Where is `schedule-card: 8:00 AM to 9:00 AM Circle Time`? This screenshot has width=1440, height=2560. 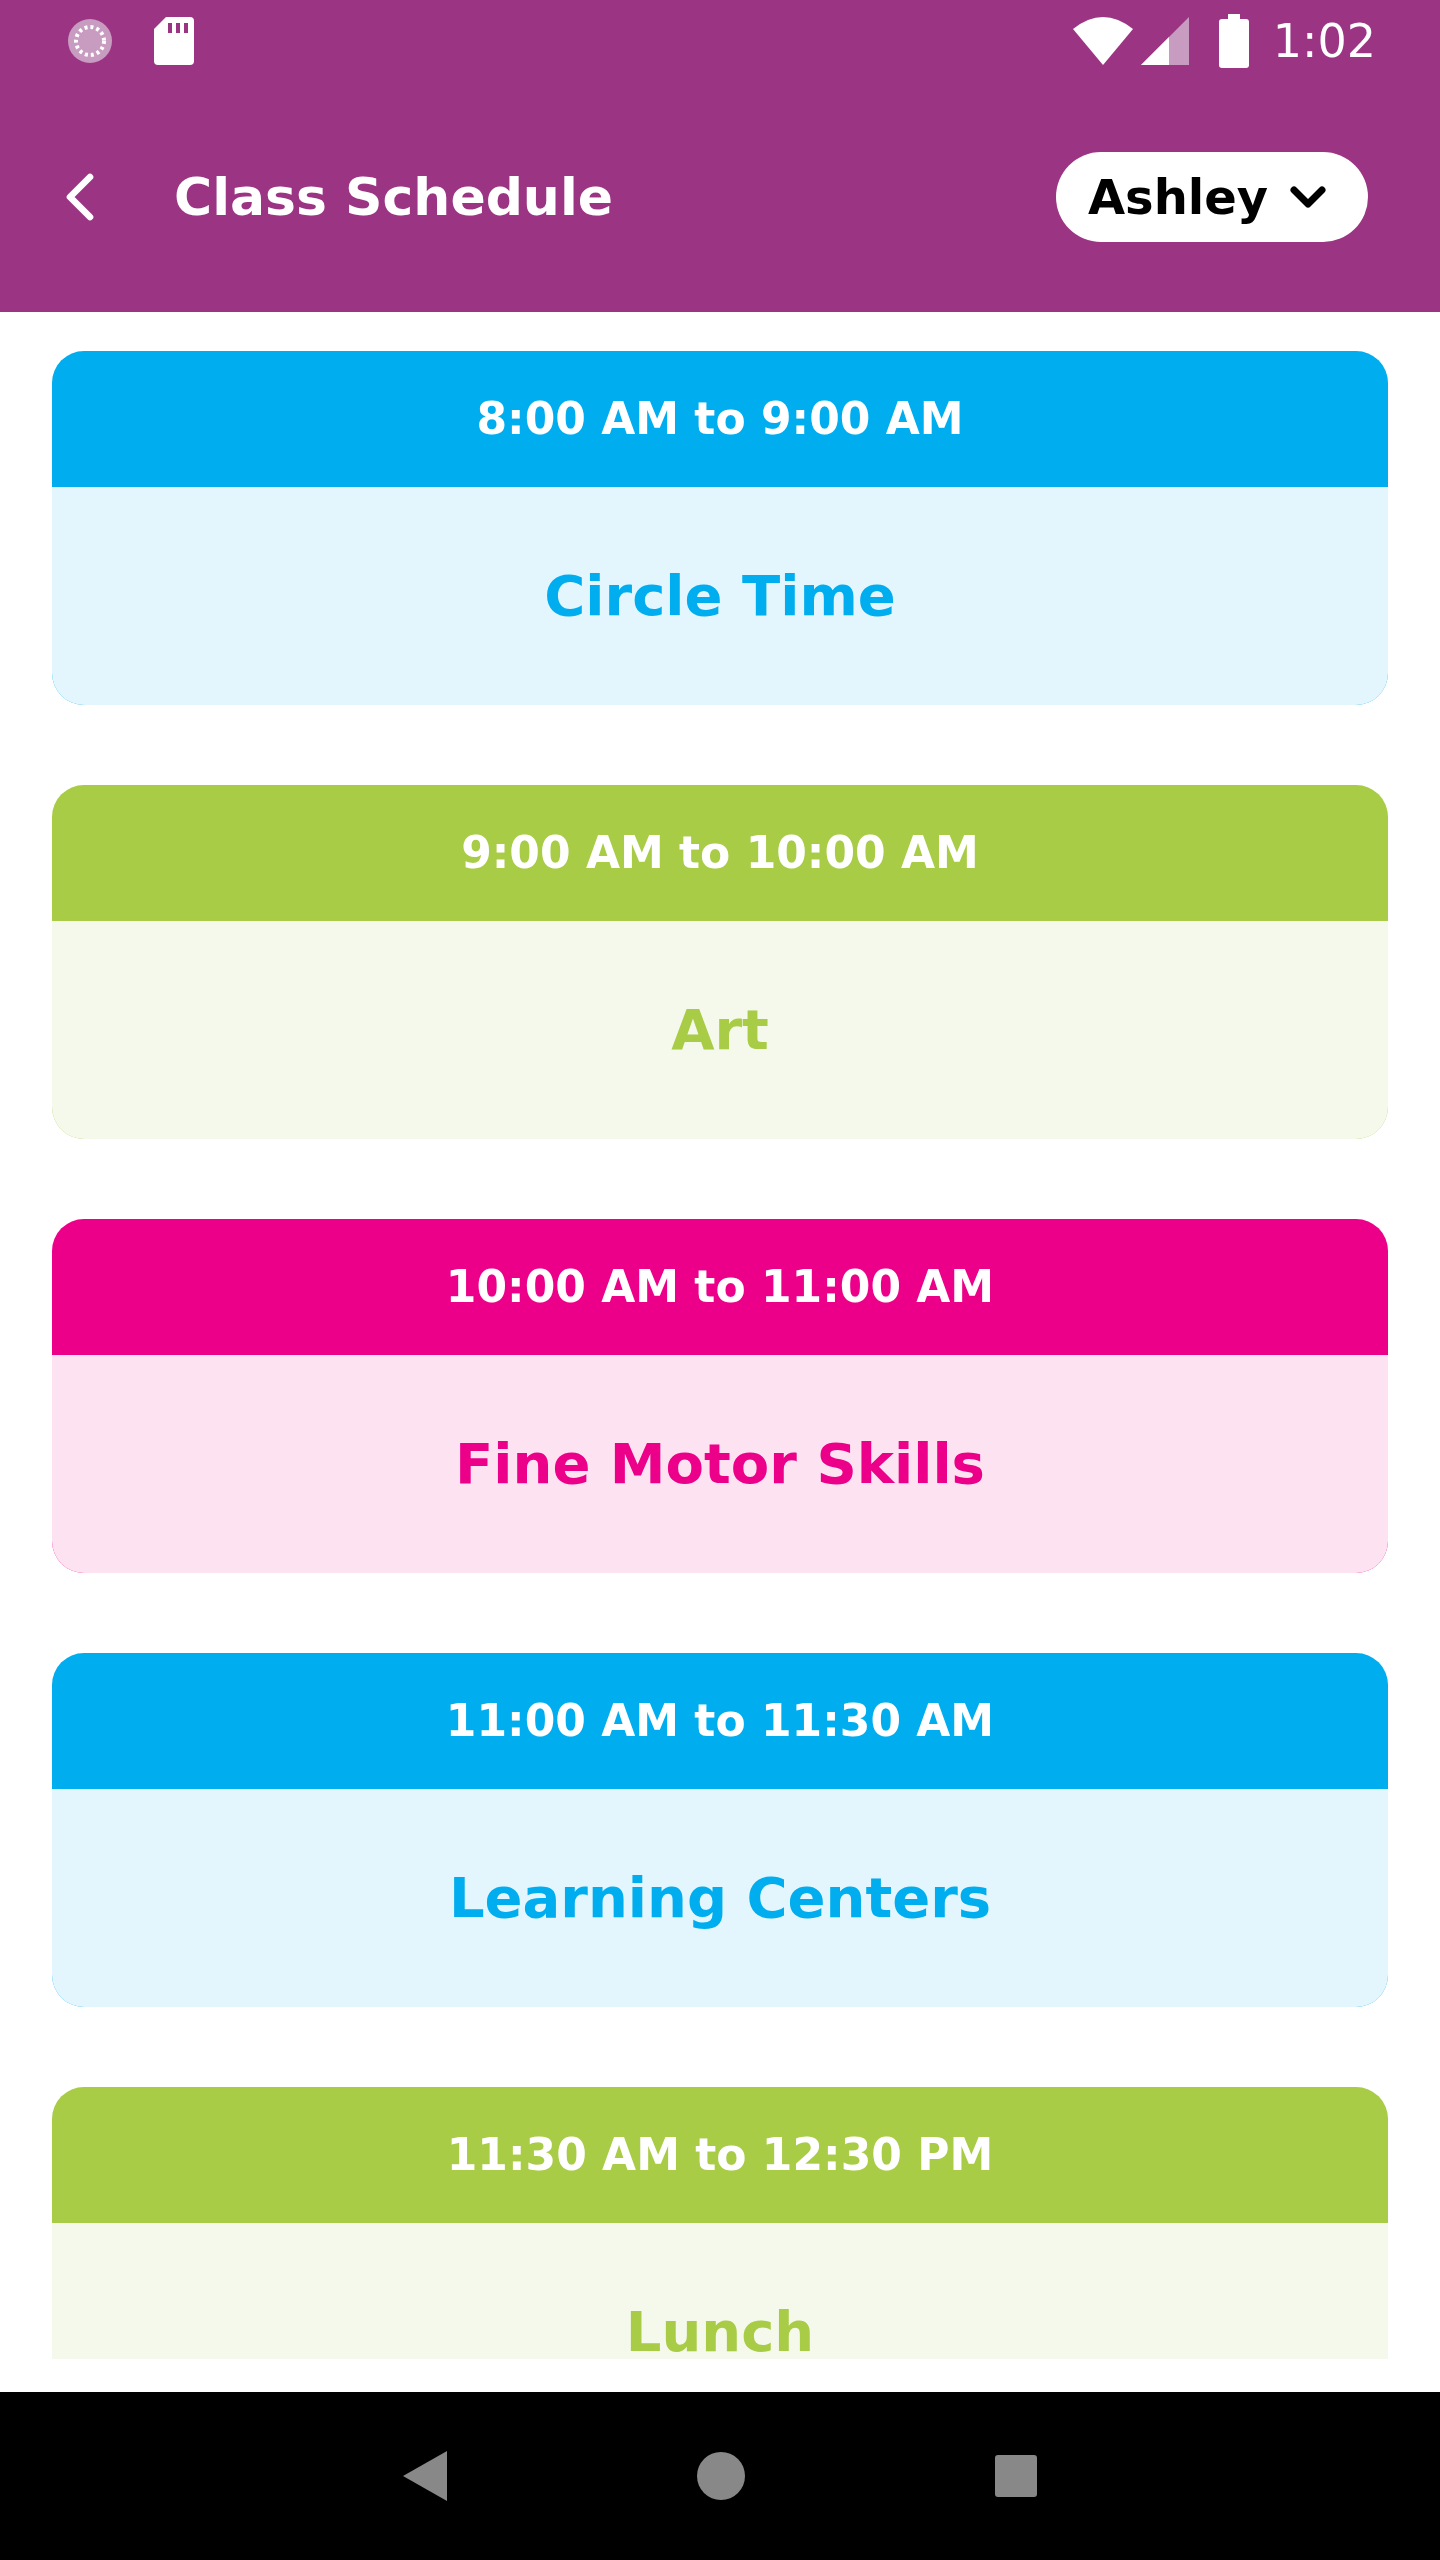
schedule-card: 8:00 AM to 9:00 AM Circle Time is located at coordinates (720, 528).